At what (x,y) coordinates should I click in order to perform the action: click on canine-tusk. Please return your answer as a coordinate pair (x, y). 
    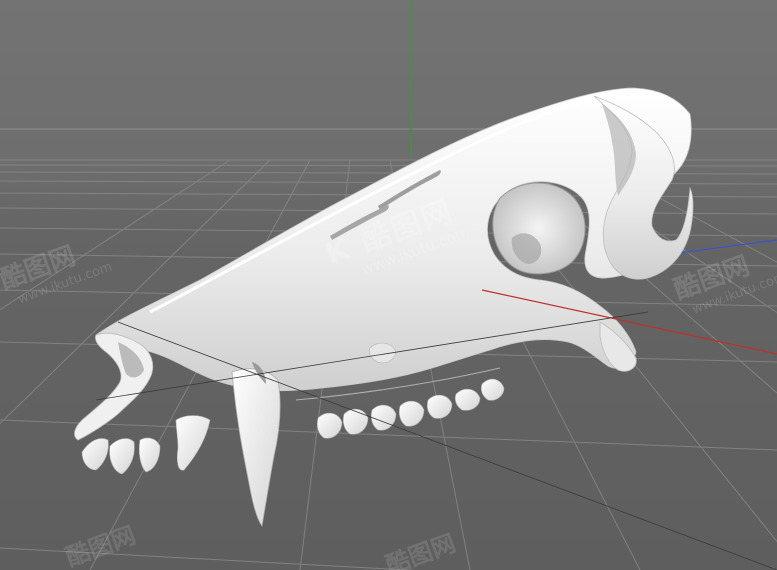
    Looking at the image, I should click on (256, 447).